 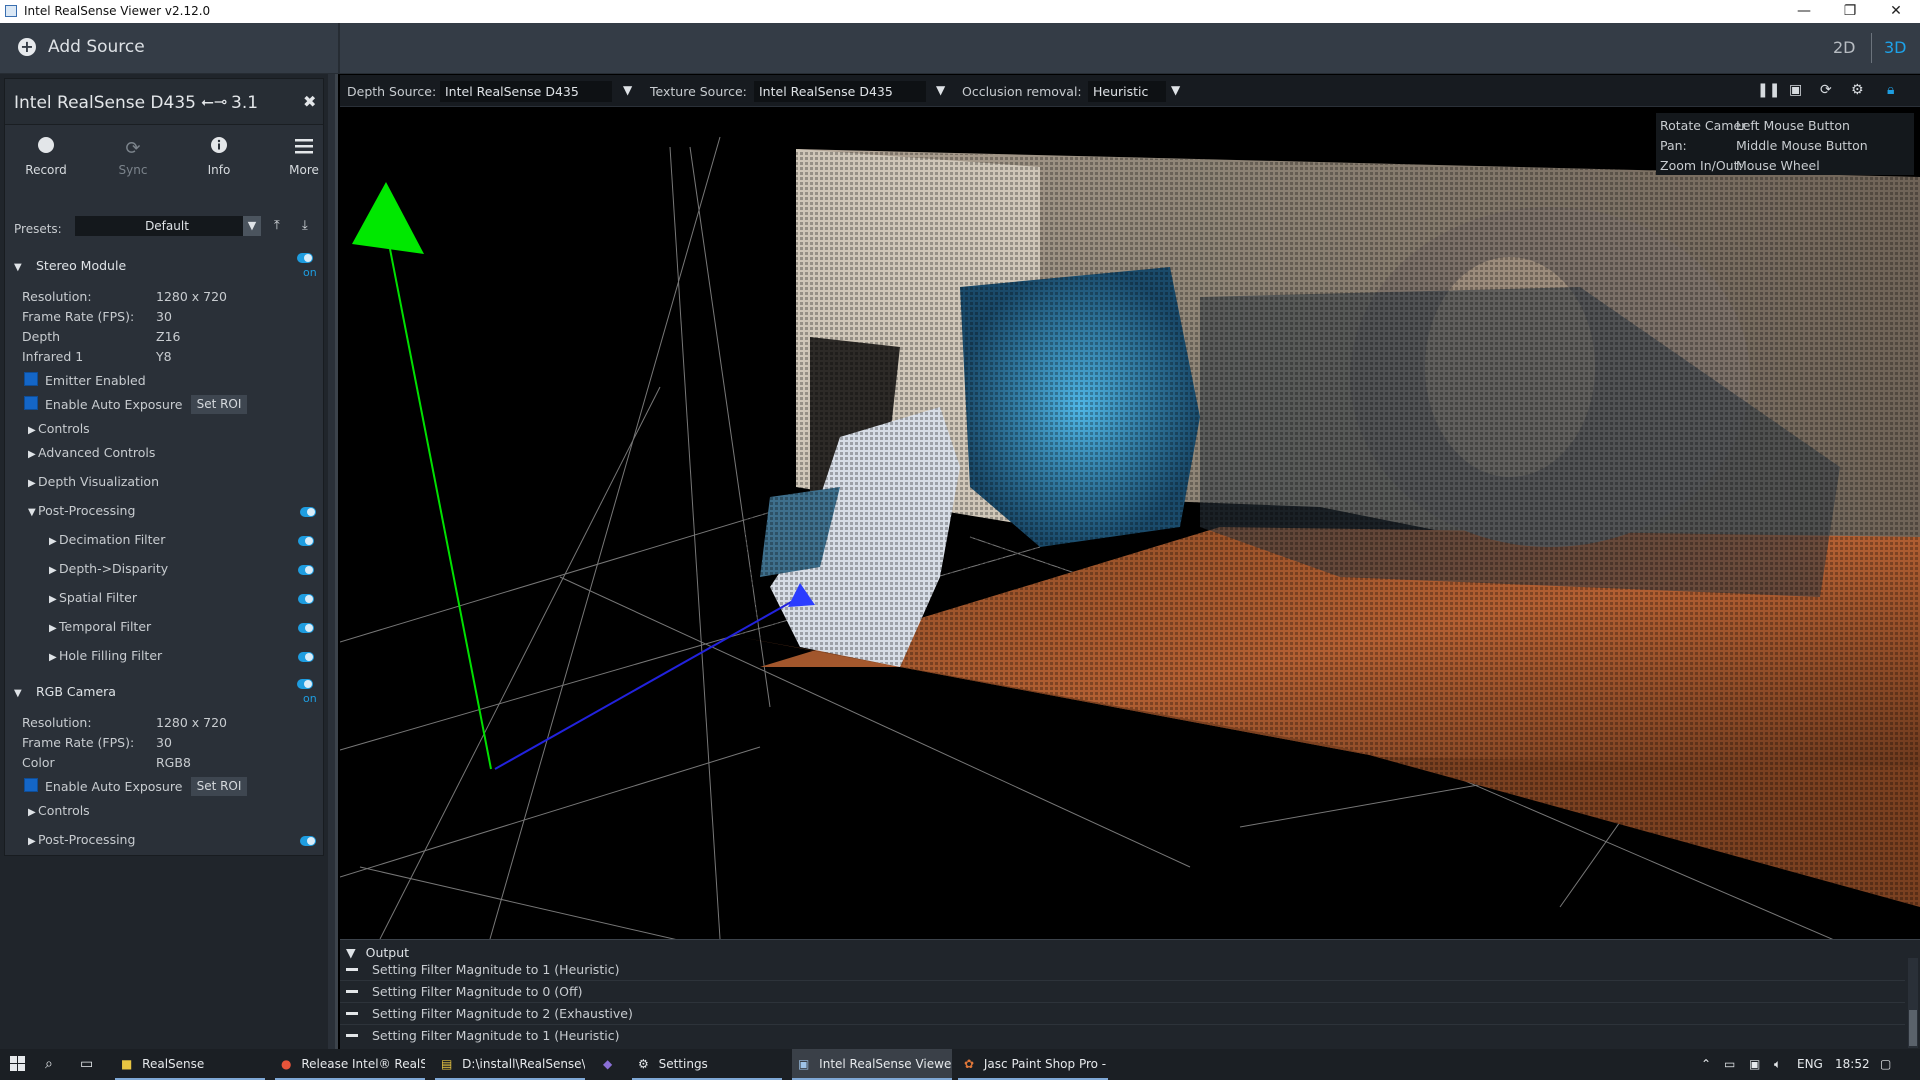 I want to click on output-header: ▼ Output, so click(x=377, y=952).